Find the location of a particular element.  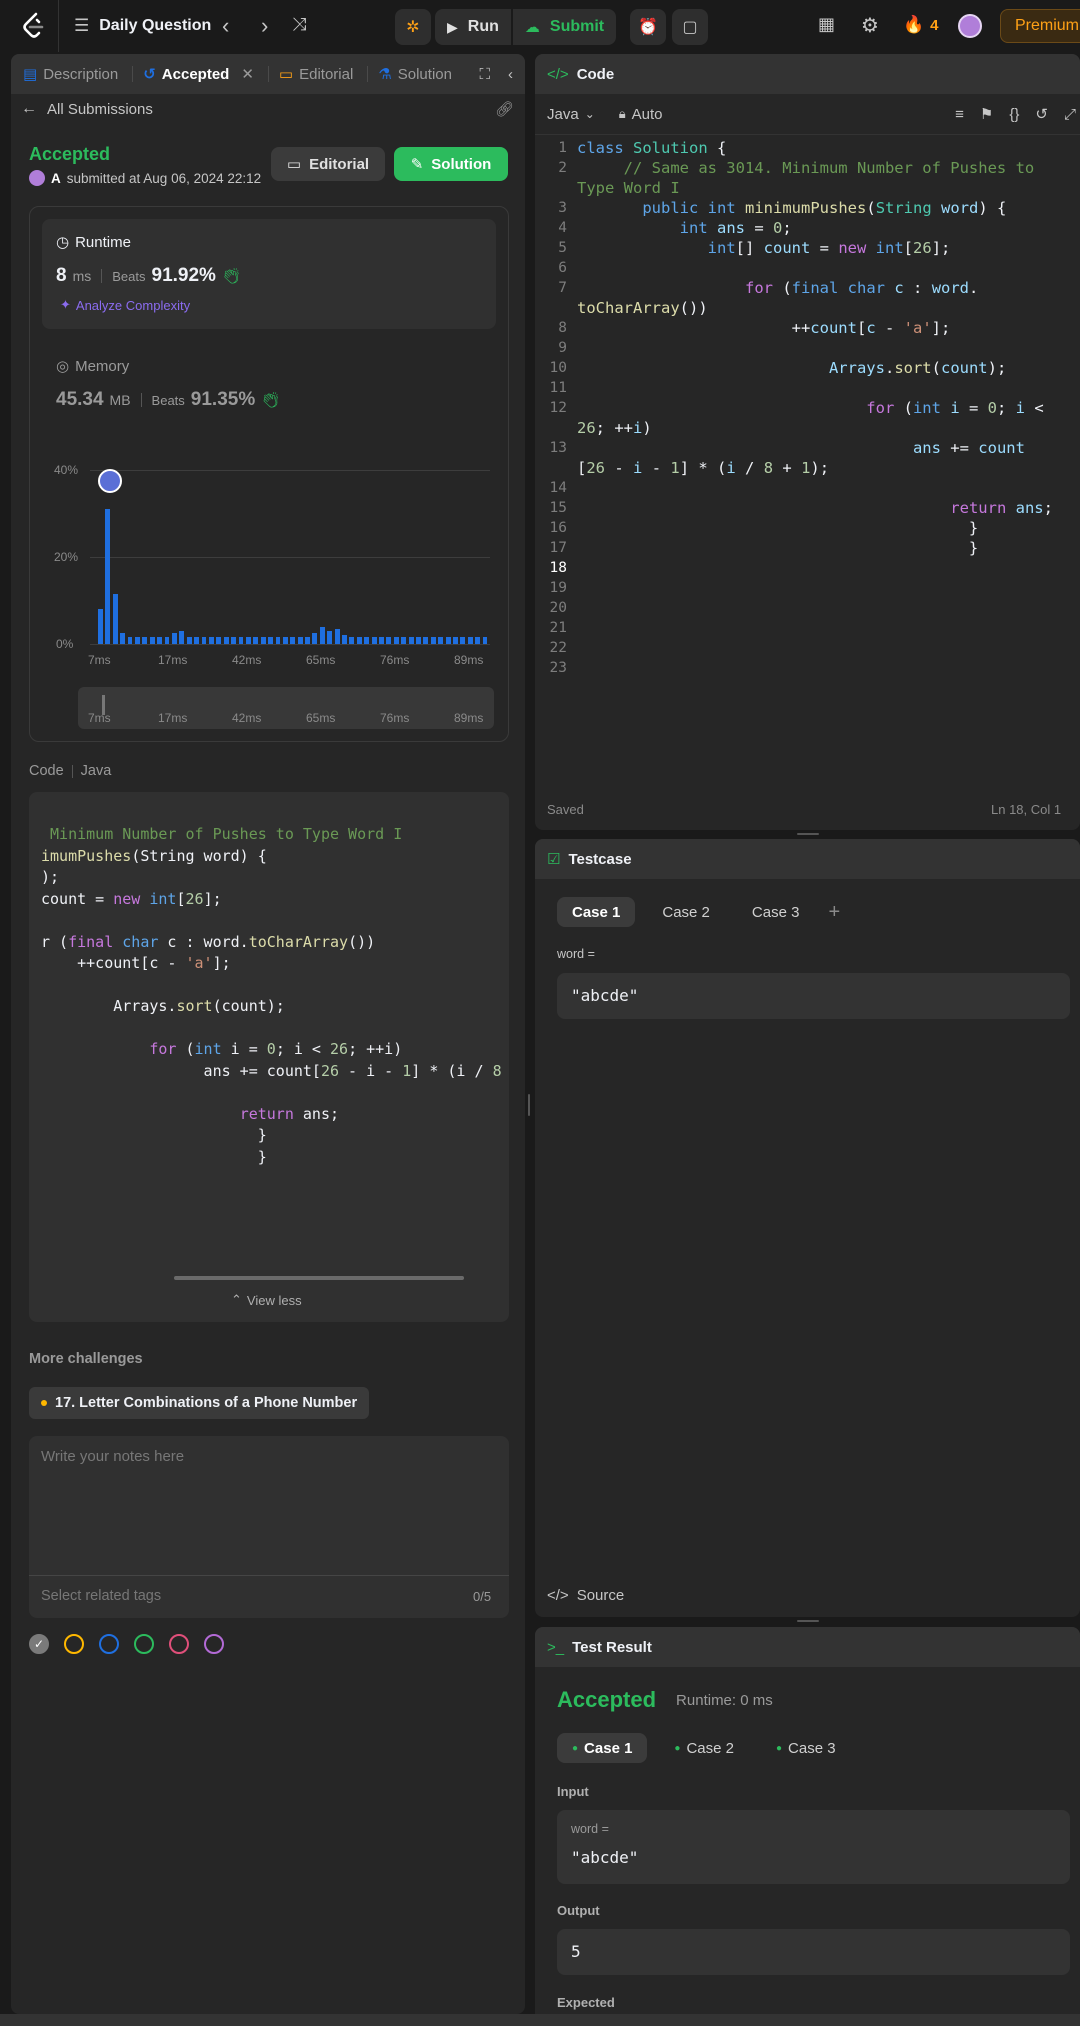

bookmark-icon: ⚑ is located at coordinates (986, 114).